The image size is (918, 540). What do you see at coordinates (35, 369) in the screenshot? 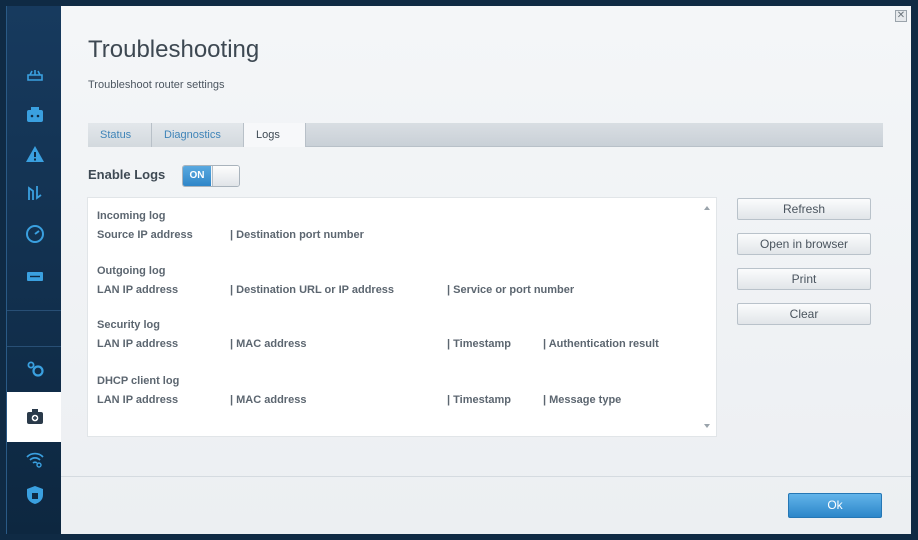
I see `settings-gears-icon` at bounding box center [35, 369].